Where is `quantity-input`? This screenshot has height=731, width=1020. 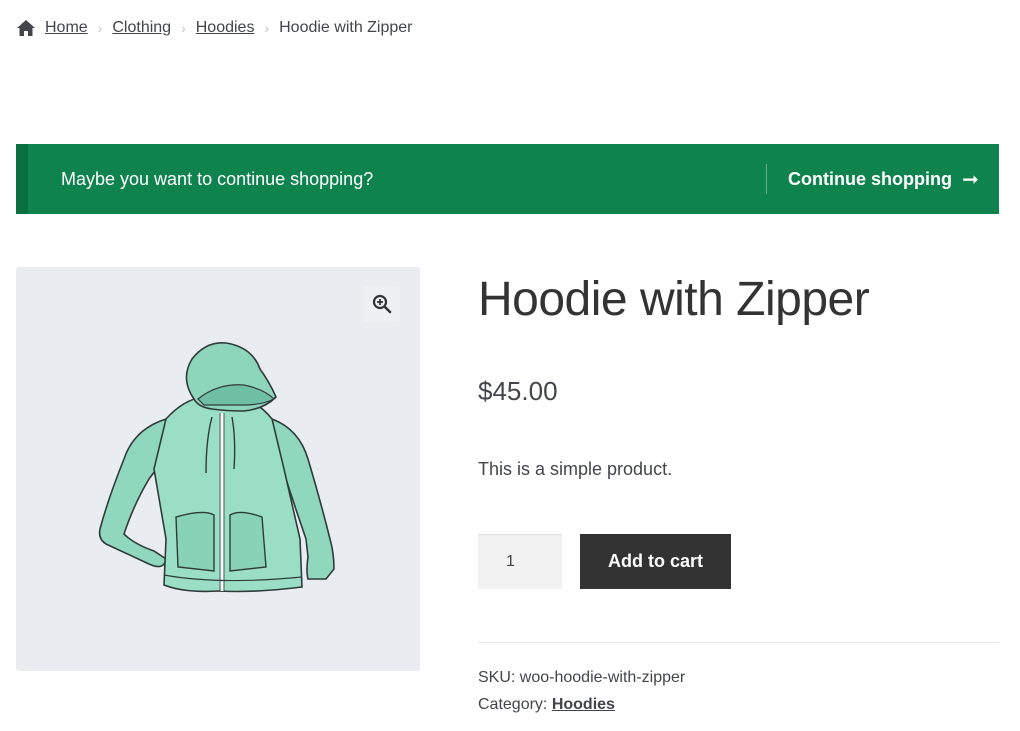 quantity-input is located at coordinates (520, 561).